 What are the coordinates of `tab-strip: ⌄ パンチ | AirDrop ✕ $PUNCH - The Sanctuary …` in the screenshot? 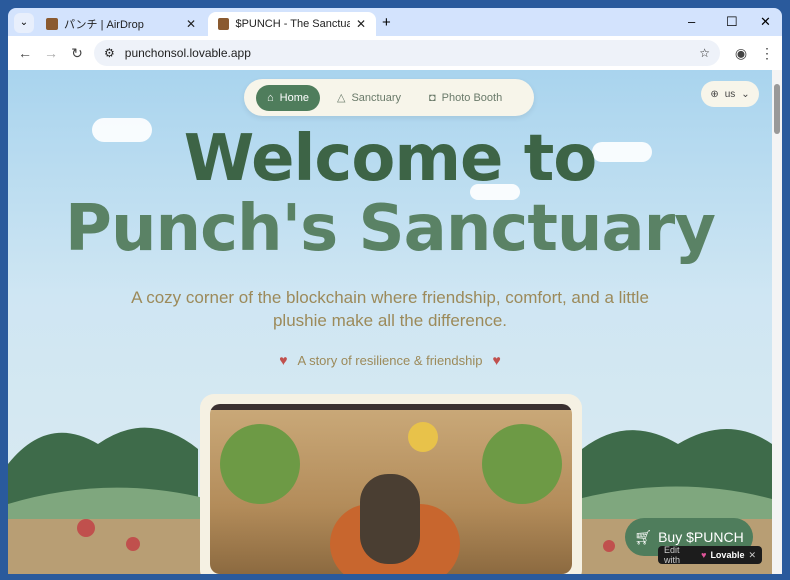 It's located at (395, 22).